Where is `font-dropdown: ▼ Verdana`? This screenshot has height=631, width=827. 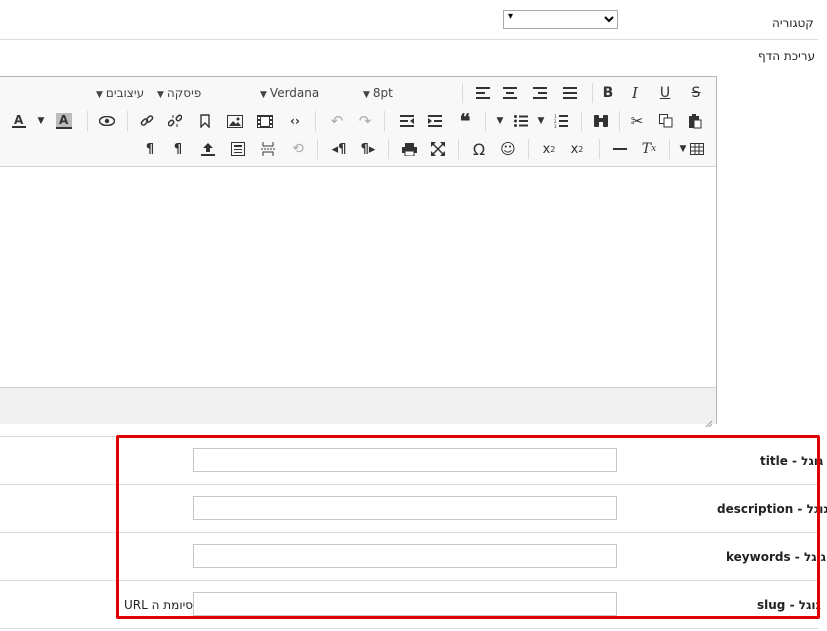 font-dropdown: ▼ Verdana is located at coordinates (288, 93).